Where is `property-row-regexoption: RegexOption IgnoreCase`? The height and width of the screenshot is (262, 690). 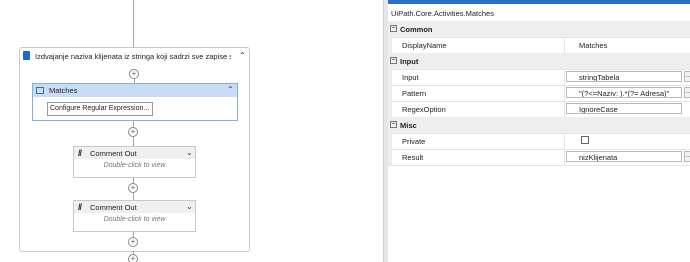 property-row-regexoption: RegexOption IgnoreCase is located at coordinates (539, 109).